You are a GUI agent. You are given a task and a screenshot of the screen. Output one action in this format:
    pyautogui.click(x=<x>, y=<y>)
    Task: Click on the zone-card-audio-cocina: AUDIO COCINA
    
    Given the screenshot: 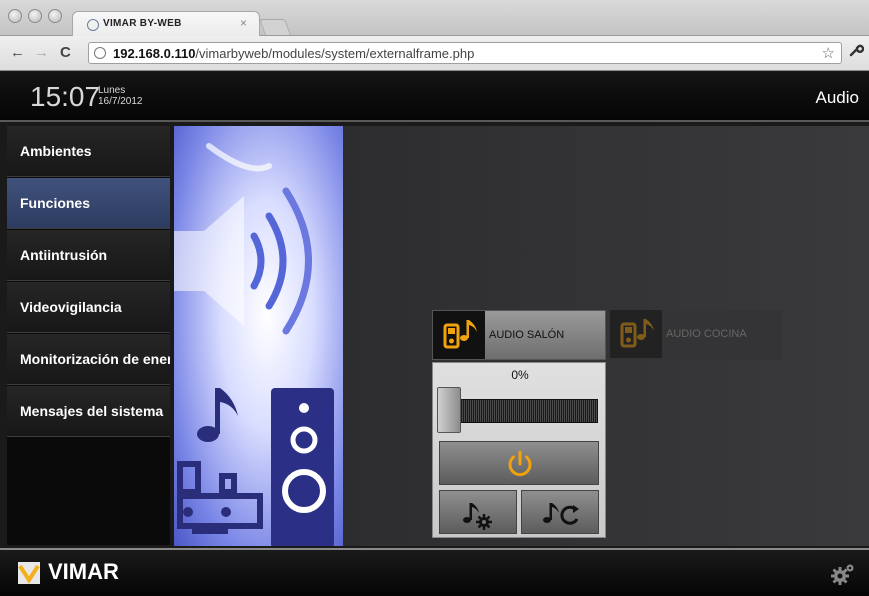 What is the action you would take?
    pyautogui.click(x=696, y=335)
    